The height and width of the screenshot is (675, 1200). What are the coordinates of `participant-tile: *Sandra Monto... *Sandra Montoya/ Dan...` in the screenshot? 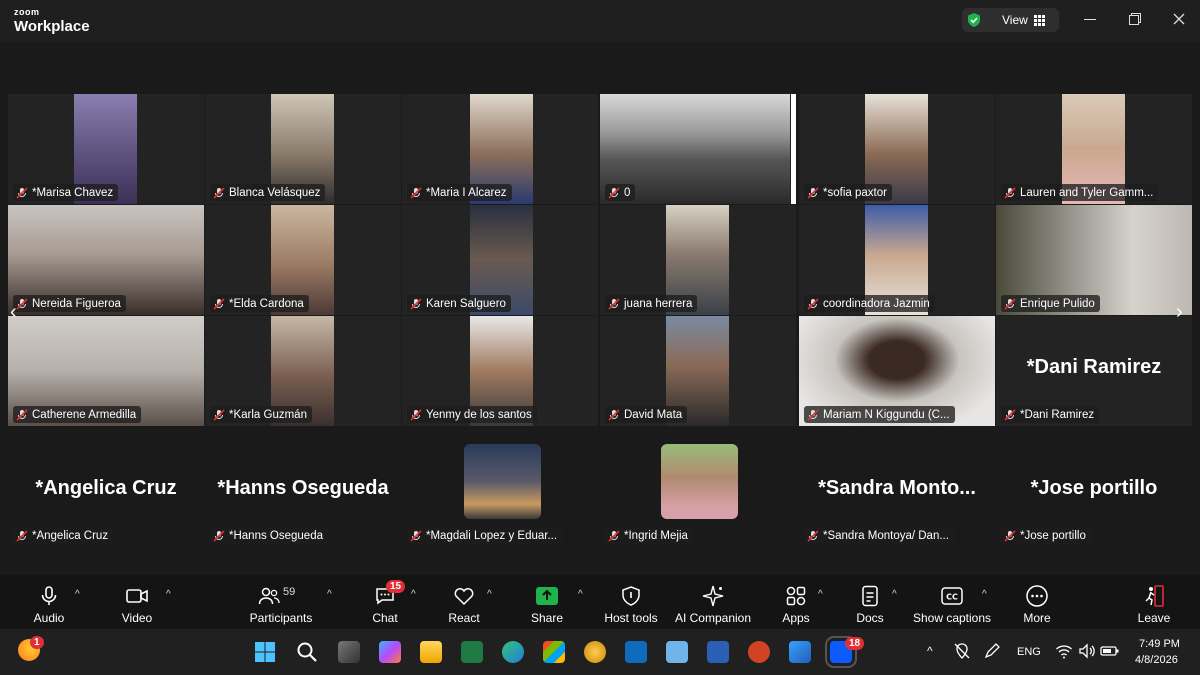 It's located at (897, 492).